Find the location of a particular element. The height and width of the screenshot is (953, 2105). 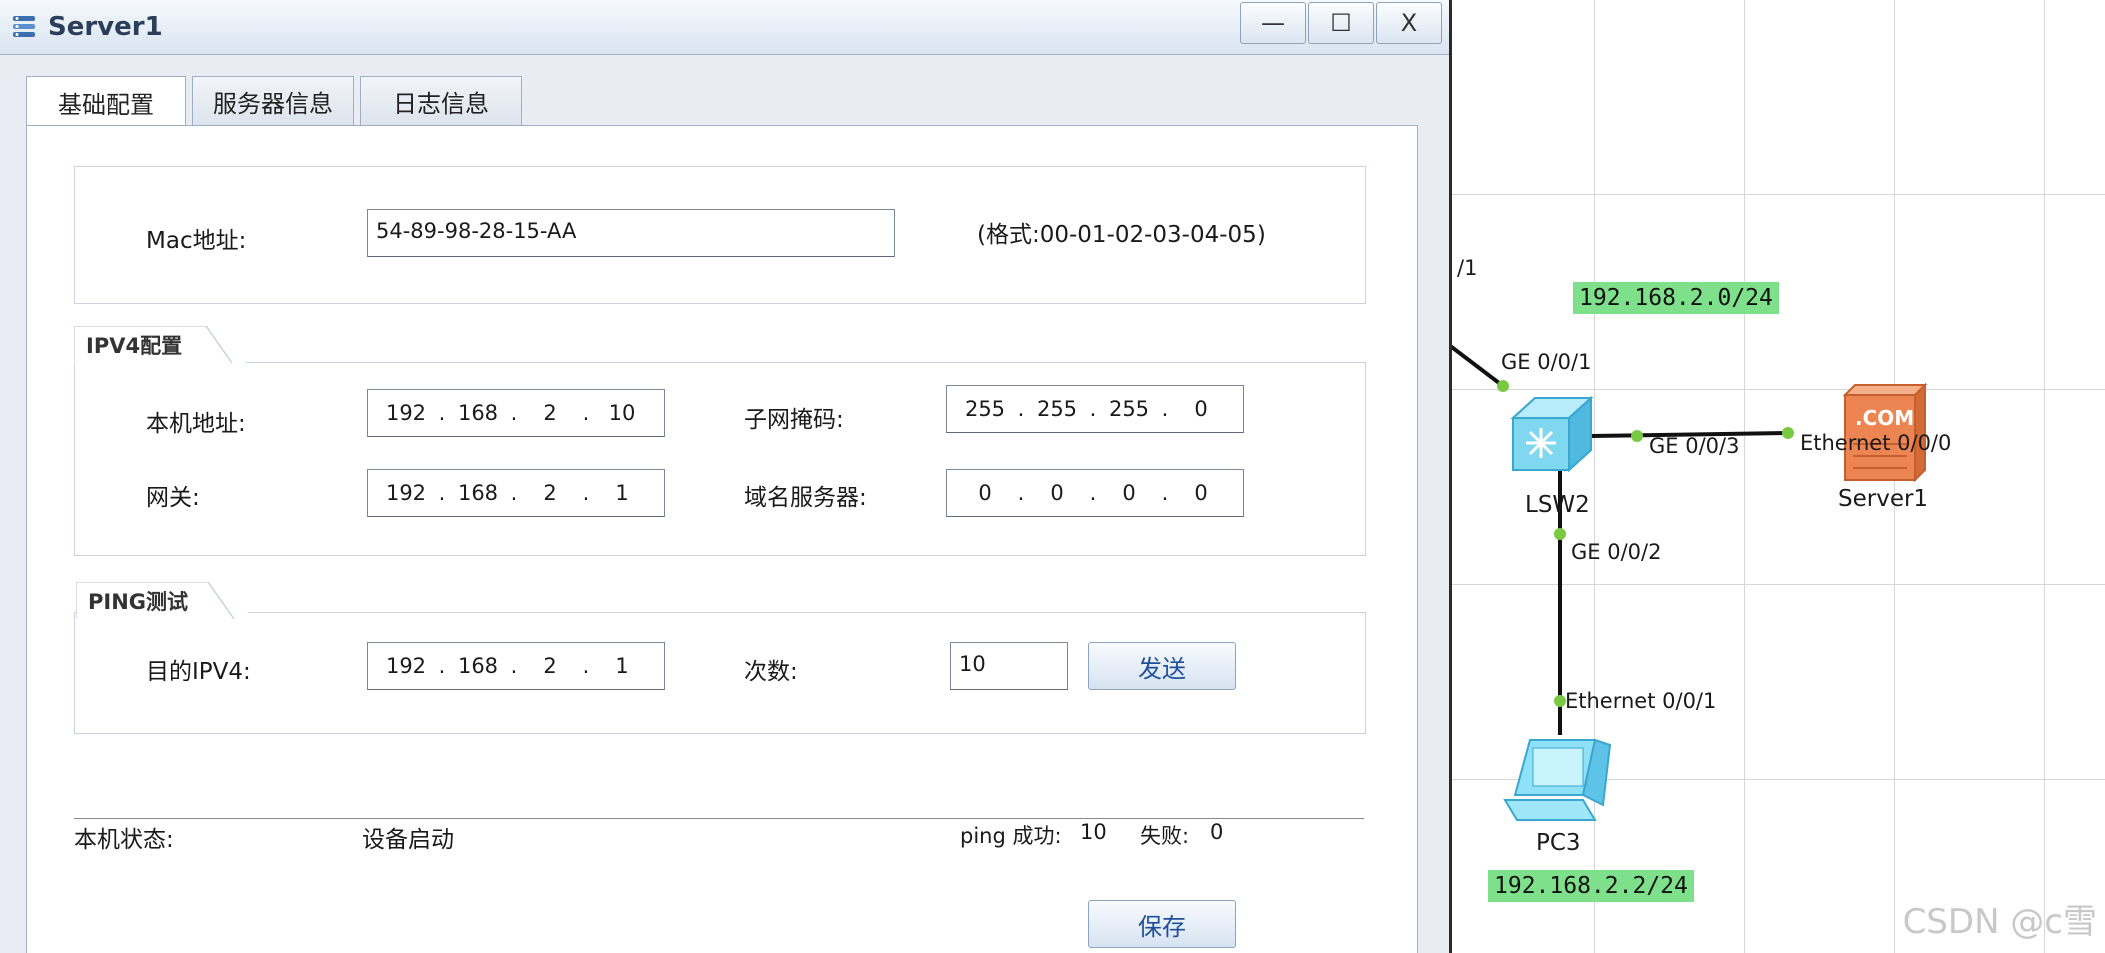

maximize-button: ☐ is located at coordinates (1341, 23).